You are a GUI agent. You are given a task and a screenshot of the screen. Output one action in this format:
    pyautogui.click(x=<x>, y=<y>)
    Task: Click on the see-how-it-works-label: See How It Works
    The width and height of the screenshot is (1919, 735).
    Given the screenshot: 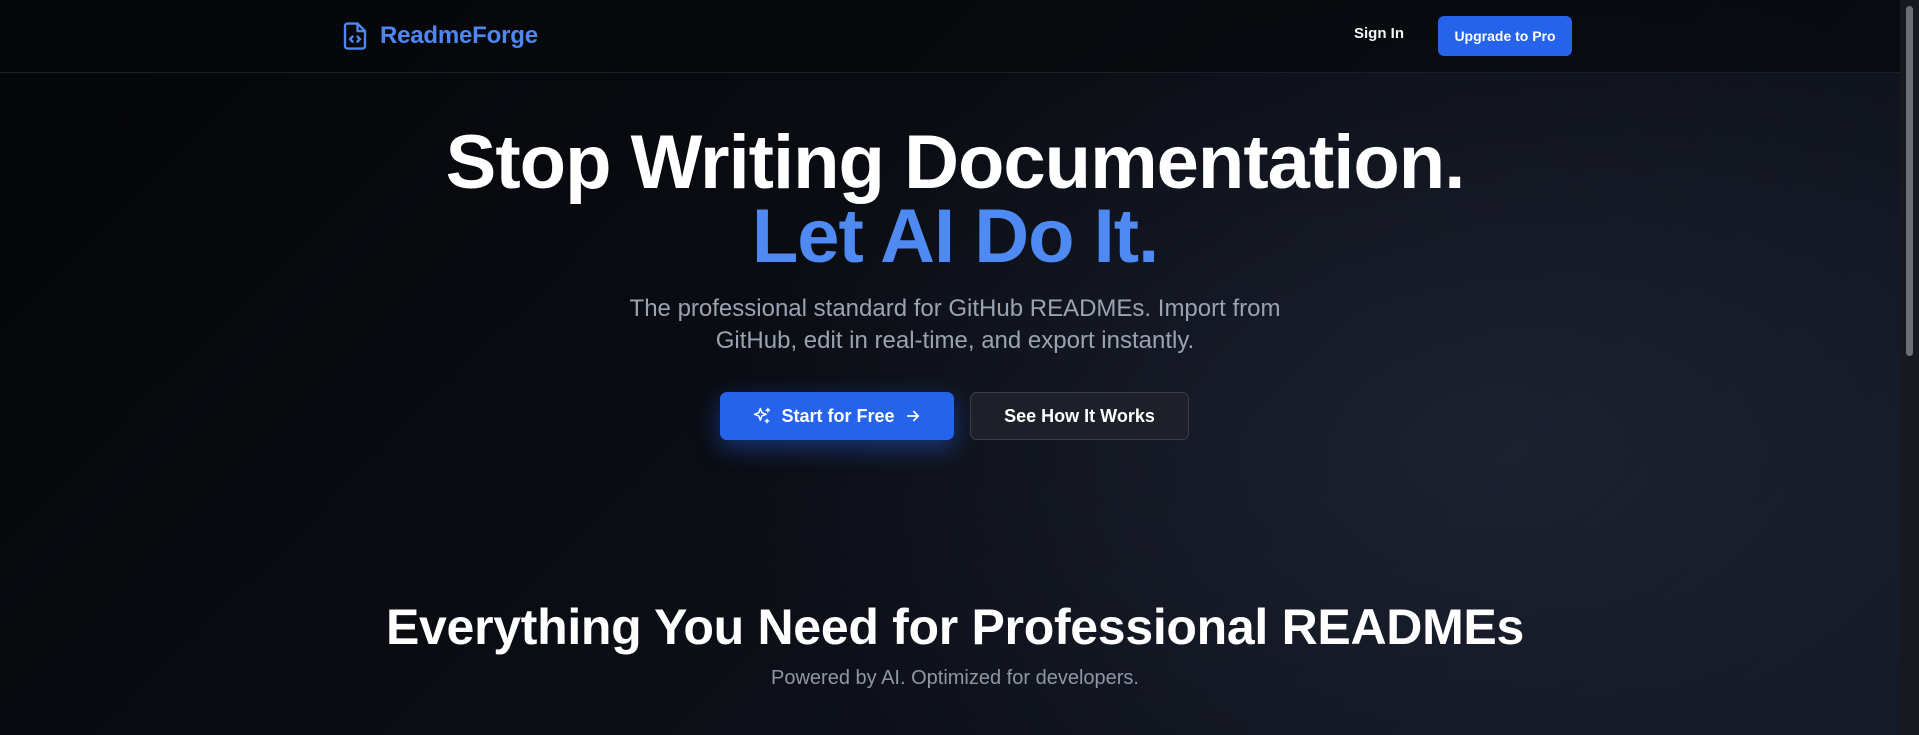 What is the action you would take?
    pyautogui.click(x=1079, y=415)
    